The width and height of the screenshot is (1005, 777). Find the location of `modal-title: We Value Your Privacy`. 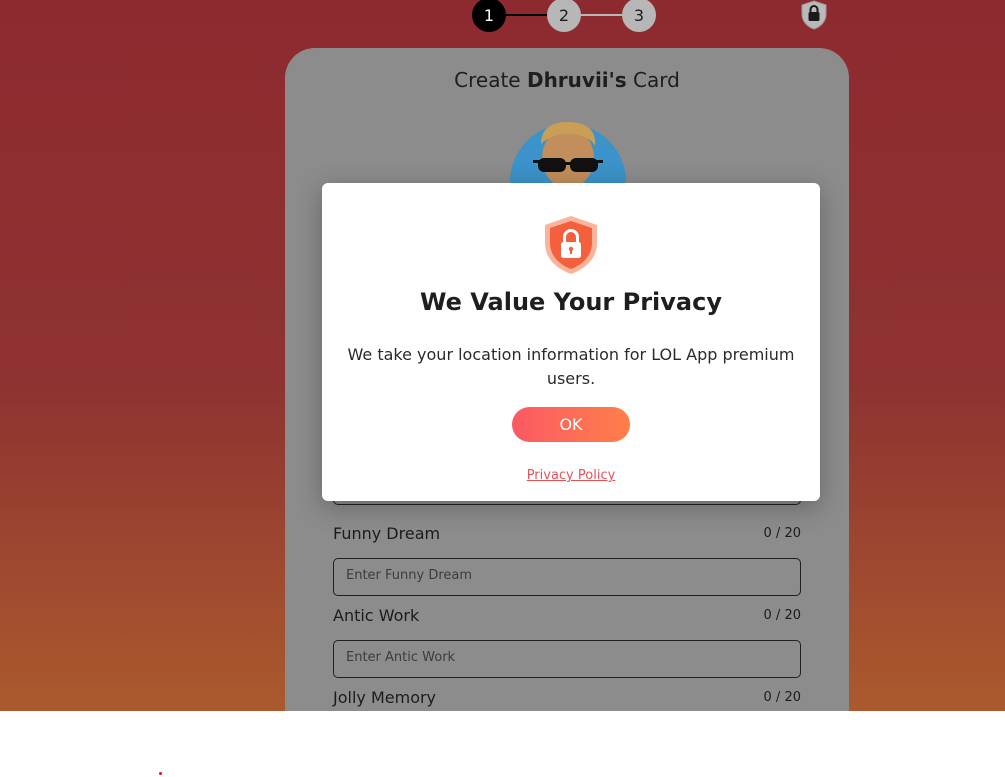

modal-title: We Value Your Privacy is located at coordinates (571, 302).